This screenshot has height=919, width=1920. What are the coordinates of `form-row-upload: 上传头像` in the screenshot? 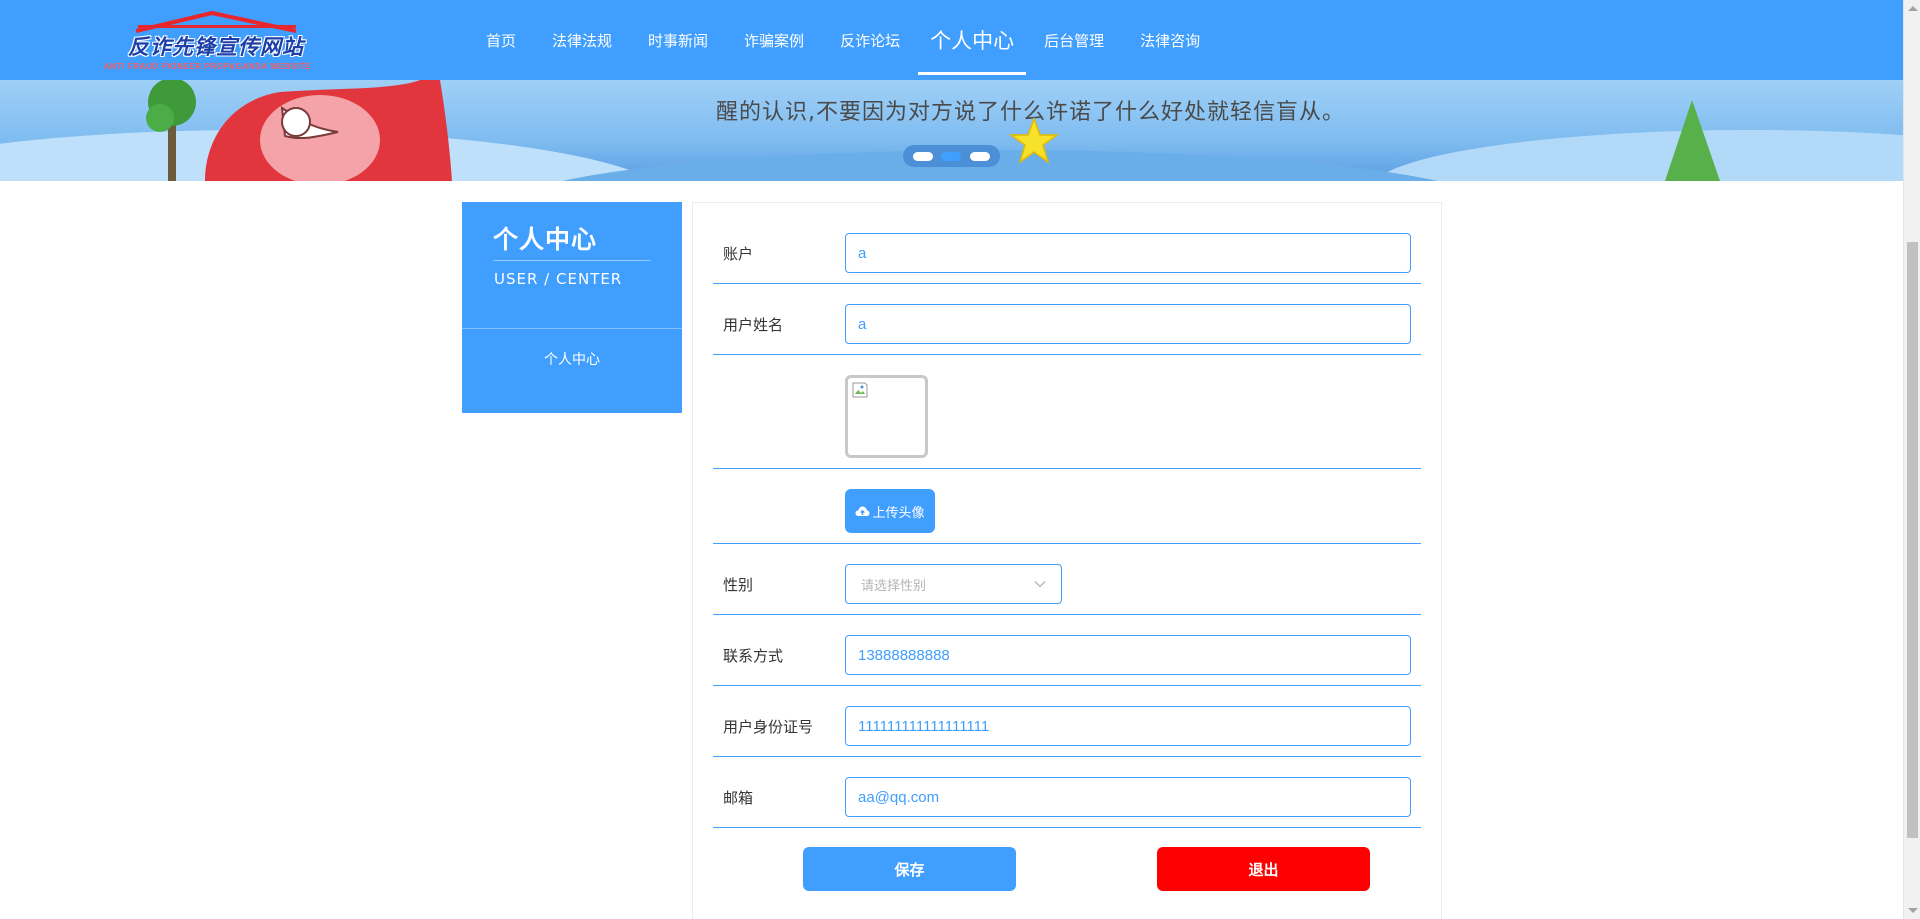 It's located at (1067, 506).